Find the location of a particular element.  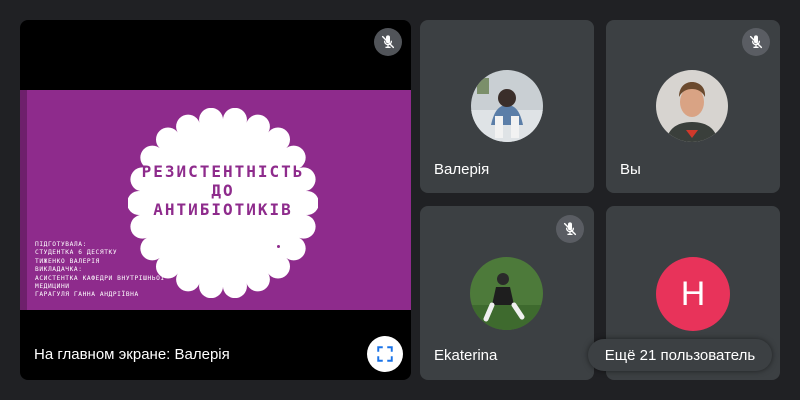

slide-credit-line: ГАРАГУЛЯ ГАННА АНДРІЇВНА is located at coordinates (87, 295).